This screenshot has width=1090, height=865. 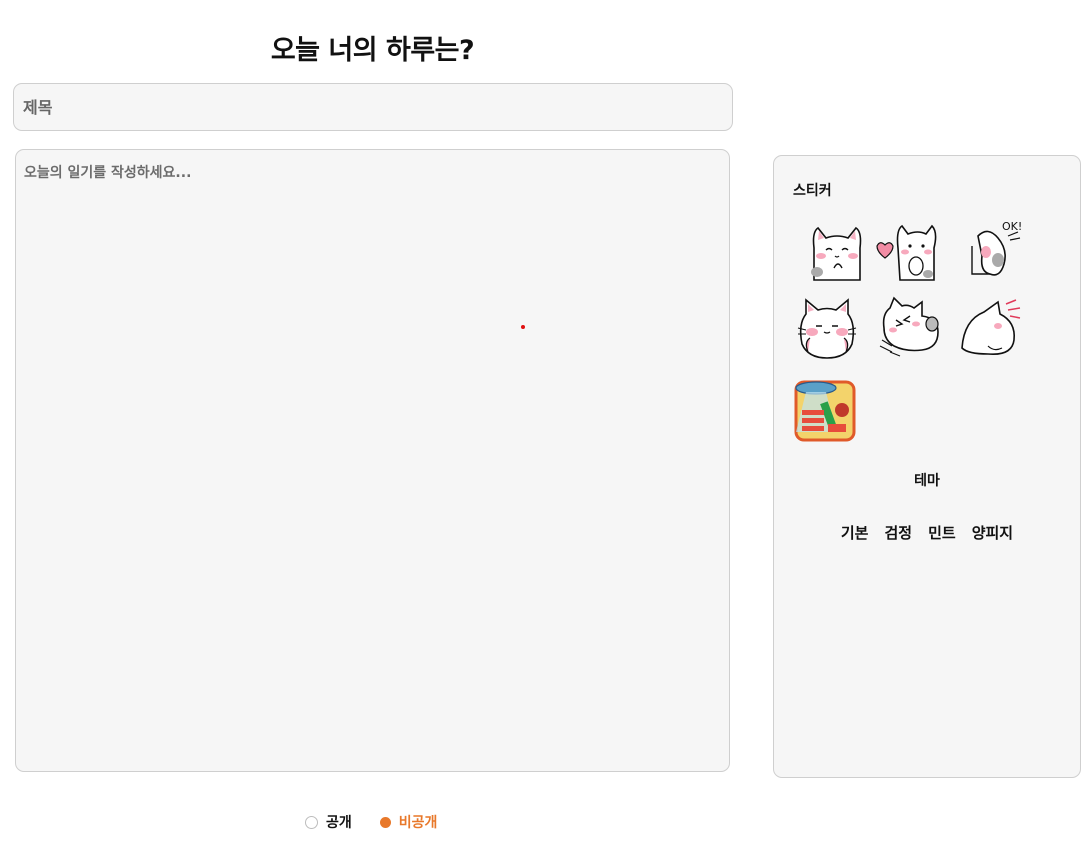 I want to click on sticker-heading: 스티커, so click(x=812, y=191).